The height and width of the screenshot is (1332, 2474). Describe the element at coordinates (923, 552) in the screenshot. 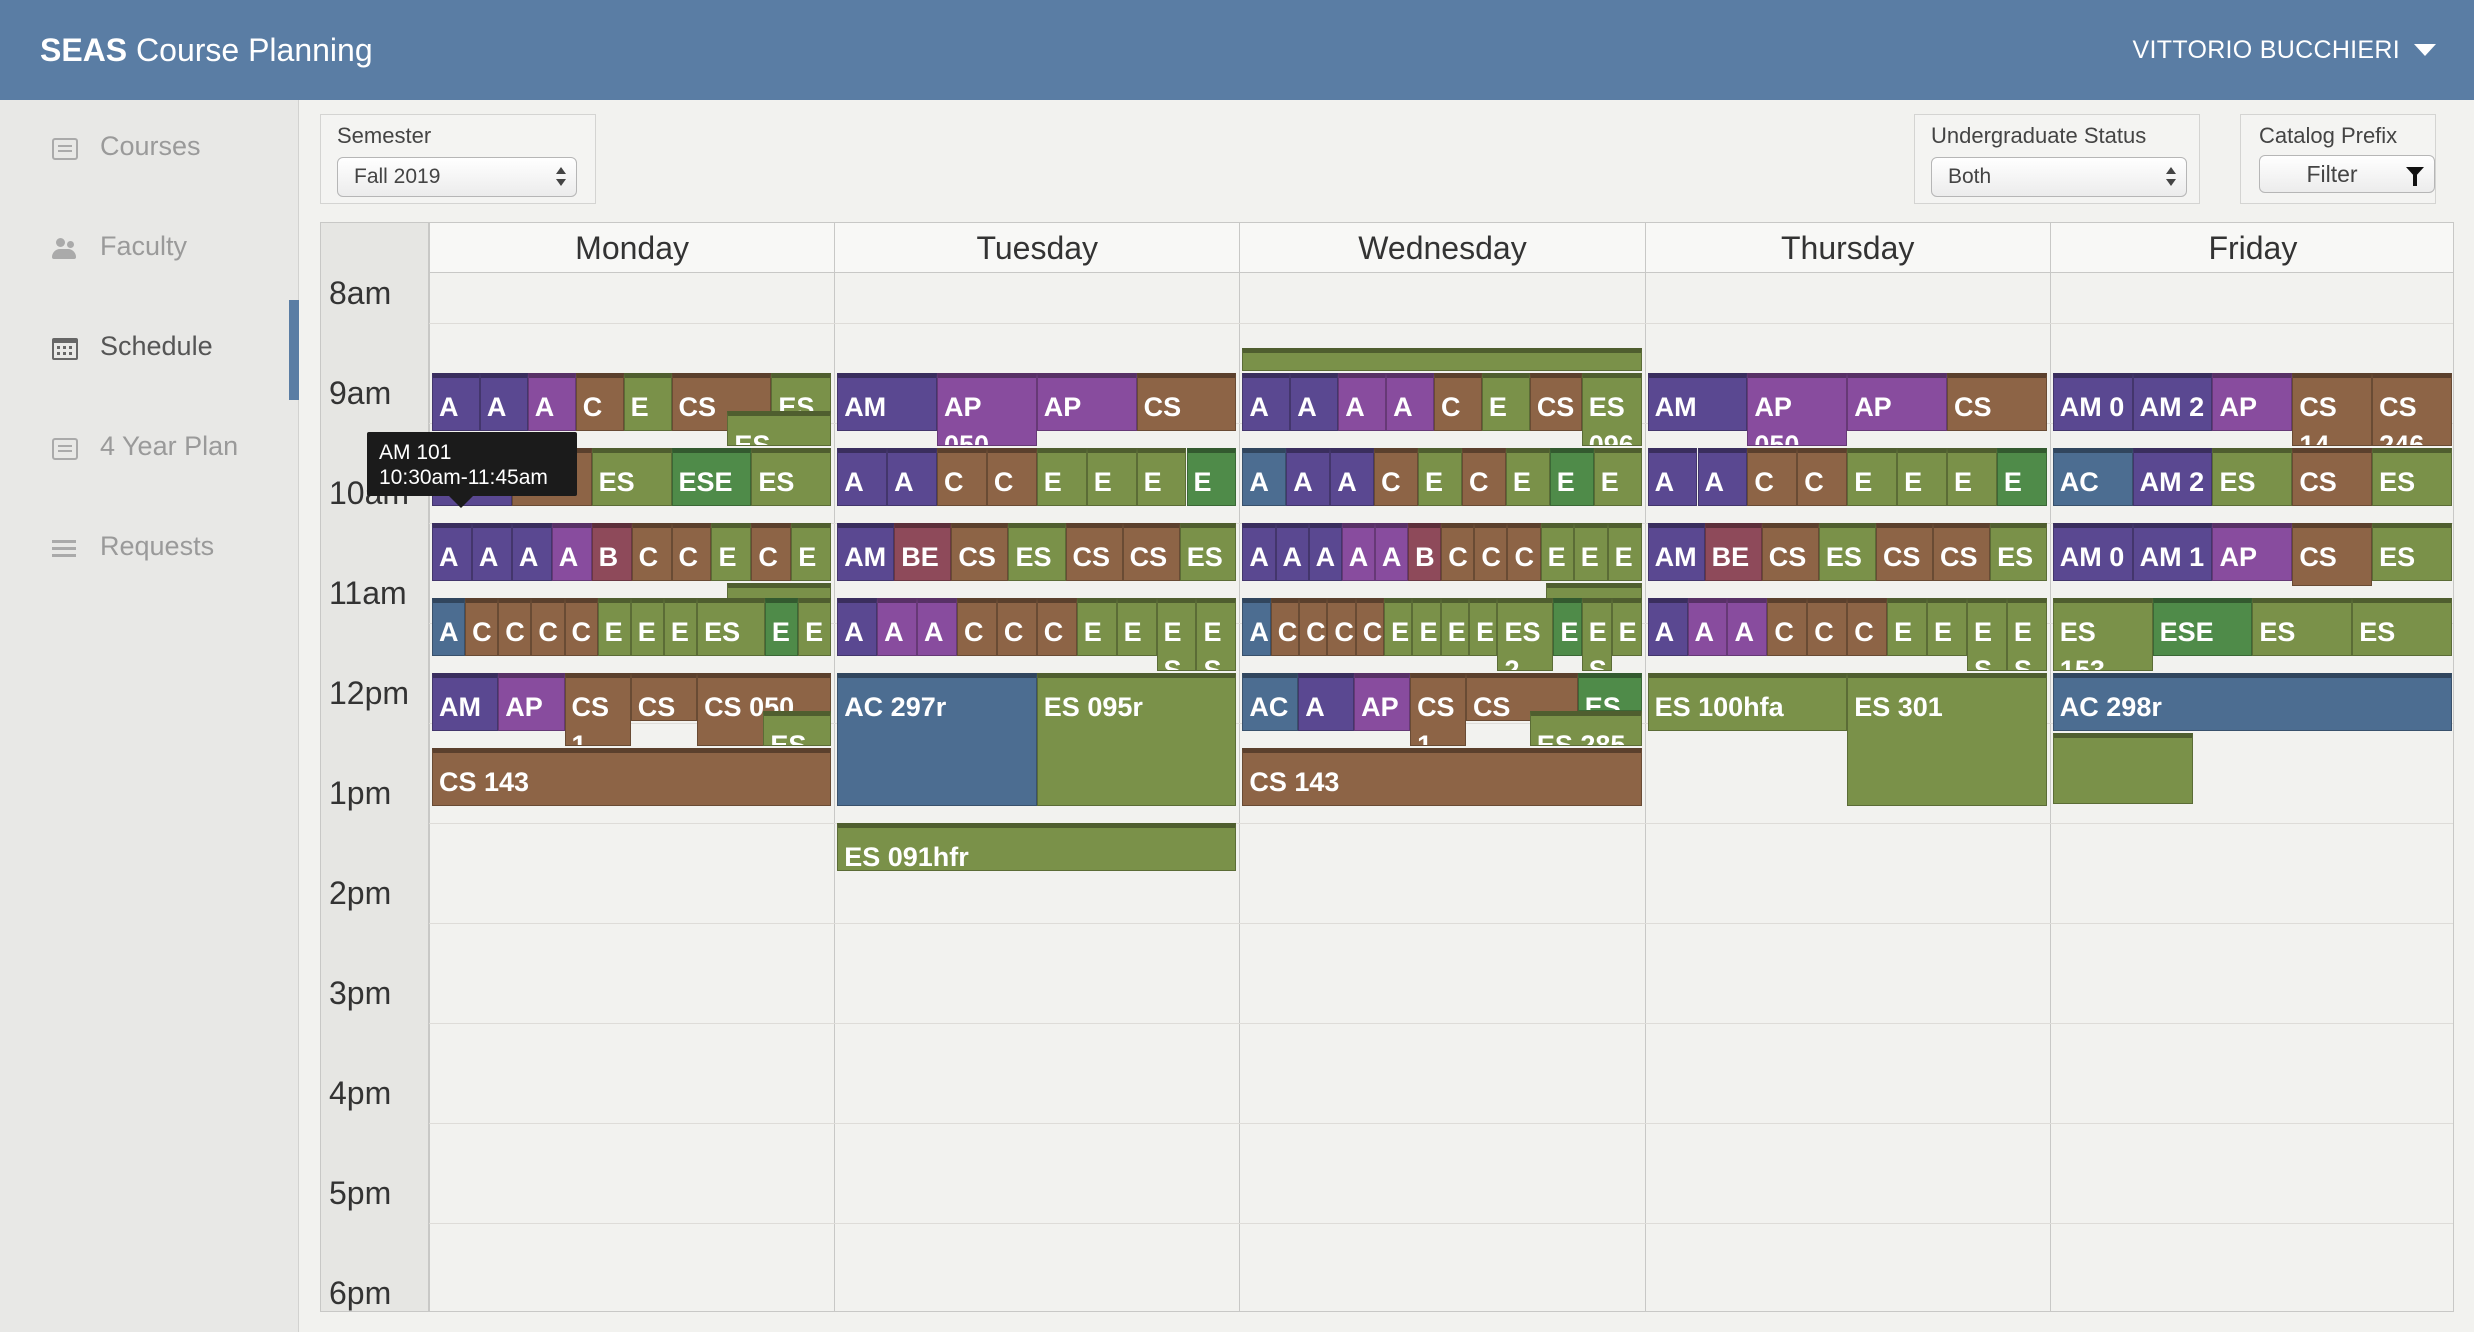

I see `course-block: BE 1` at that location.